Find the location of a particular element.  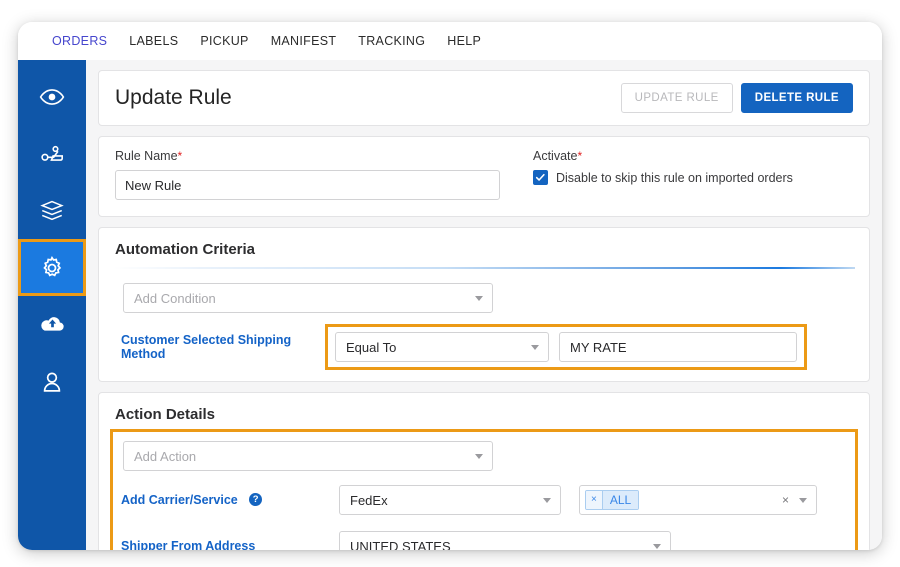

rule-name-group: Rule Name* is located at coordinates (315, 174).